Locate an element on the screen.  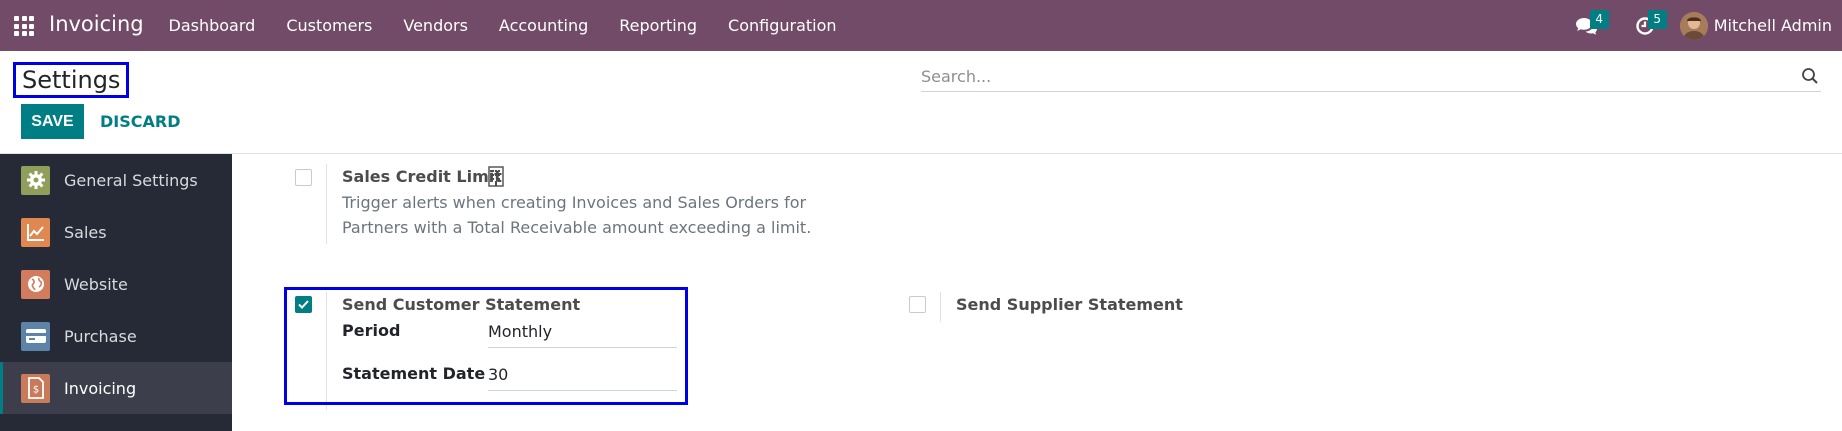
customer-statement-highlight is located at coordinates (486, 346).